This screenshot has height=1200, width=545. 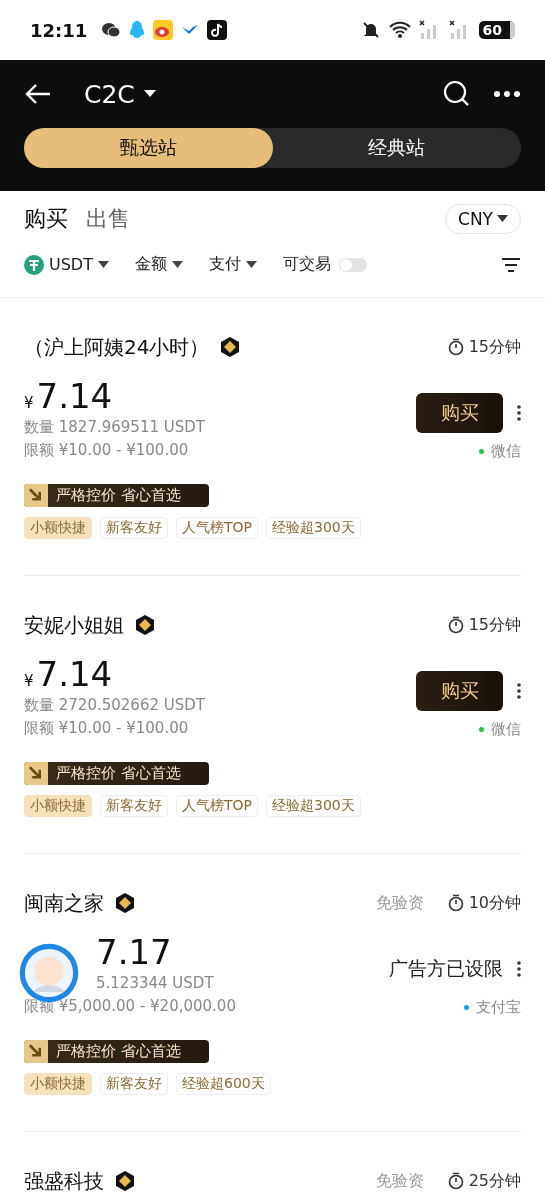 What do you see at coordinates (396, 148) in the screenshot?
I see `station-tab: 经典站` at bounding box center [396, 148].